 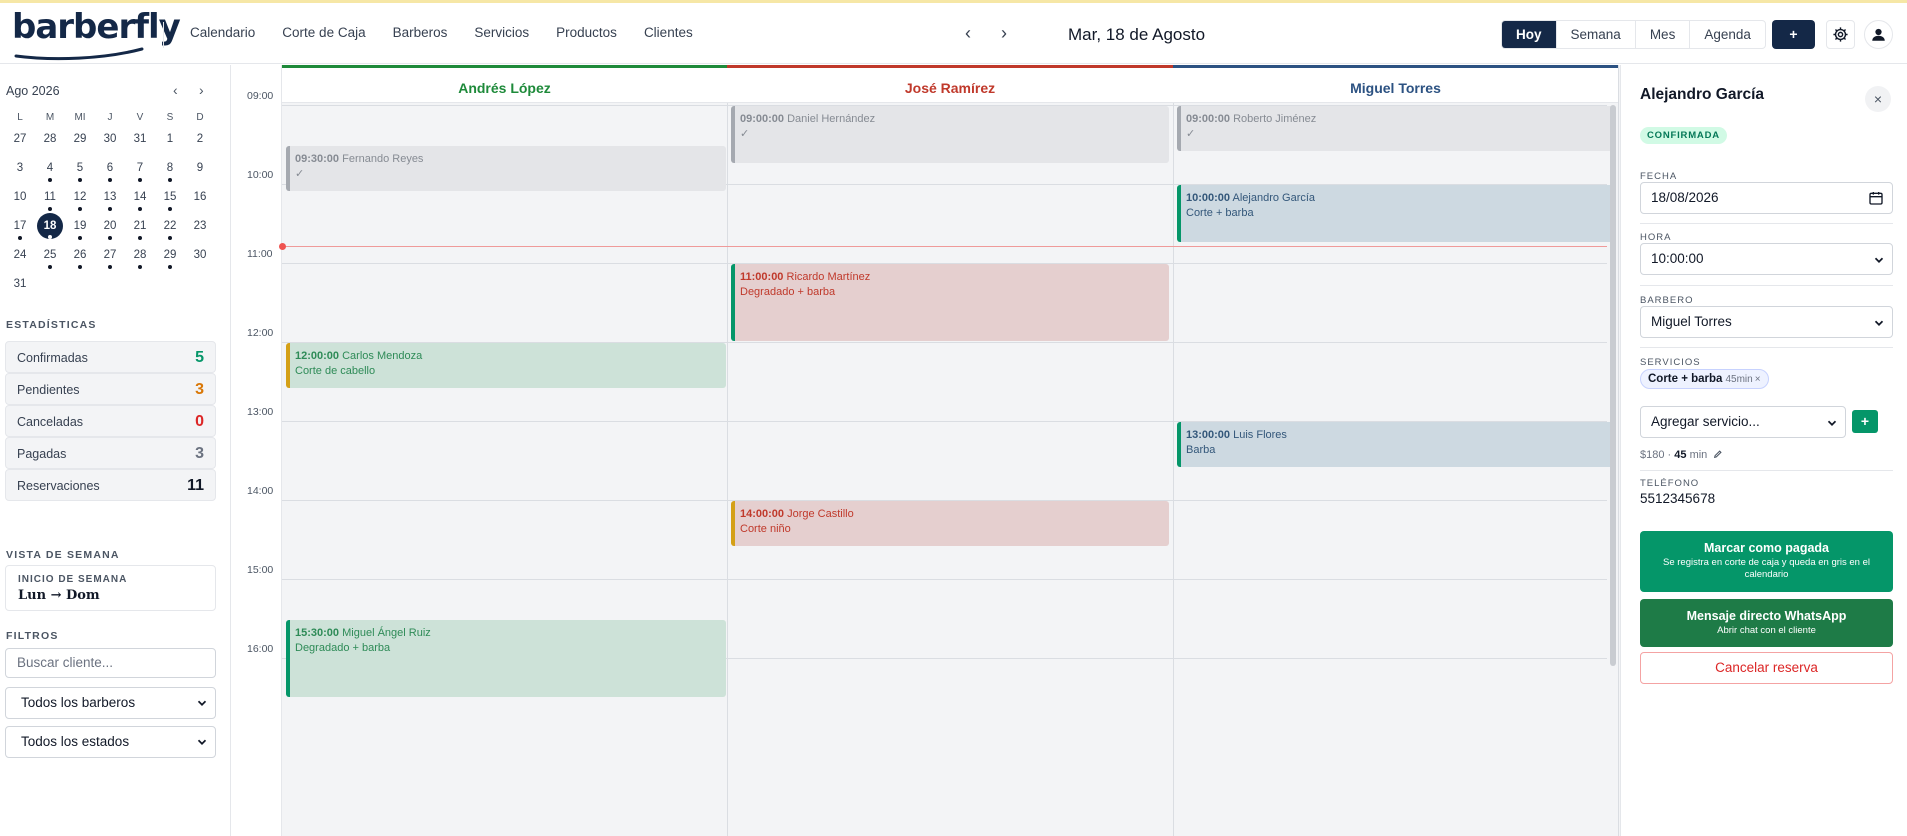 I want to click on calendar-day: 6, so click(x=110, y=170).